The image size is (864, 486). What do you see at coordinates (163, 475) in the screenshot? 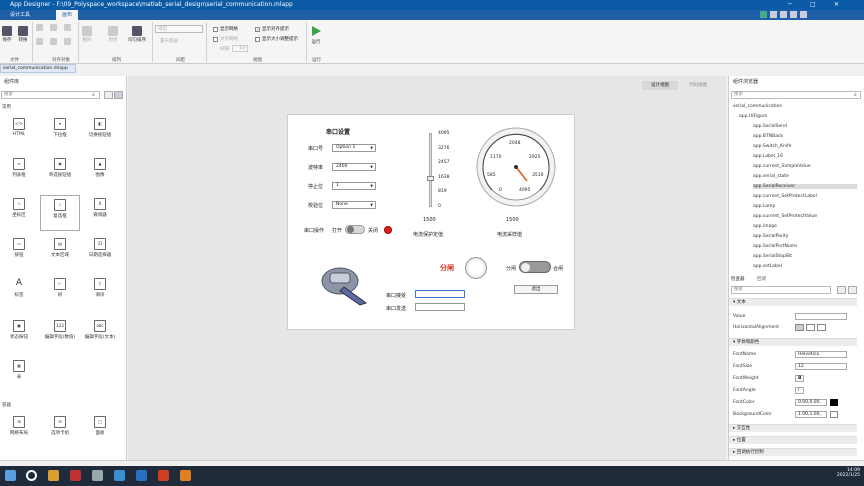
I see `office-icon` at bounding box center [163, 475].